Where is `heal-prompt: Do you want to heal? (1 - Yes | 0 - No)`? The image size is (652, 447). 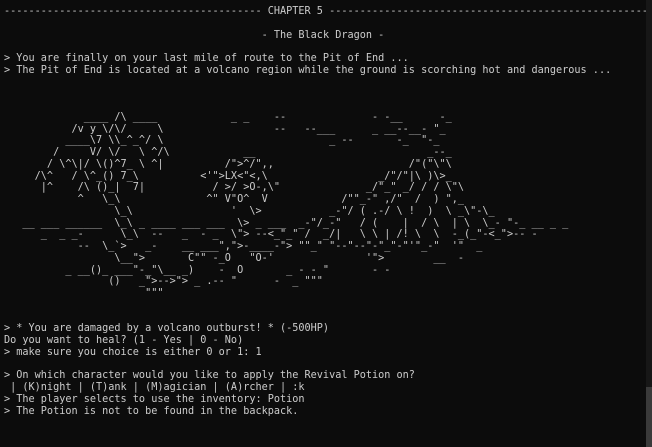 heal-prompt: Do you want to heal? (1 - Yes | 0 - No) is located at coordinates (124, 340).